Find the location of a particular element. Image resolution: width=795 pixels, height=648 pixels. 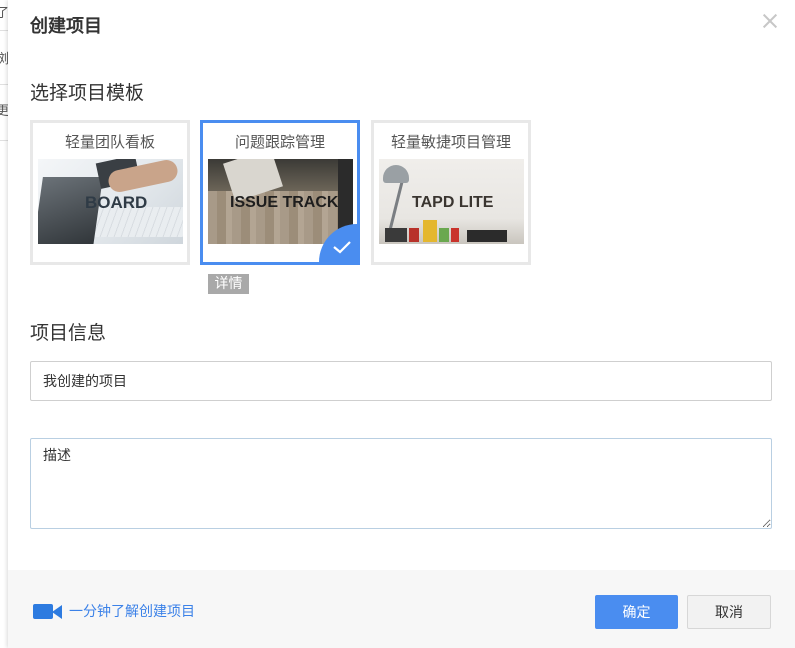

template-image-board: BOARD is located at coordinates (110, 201).